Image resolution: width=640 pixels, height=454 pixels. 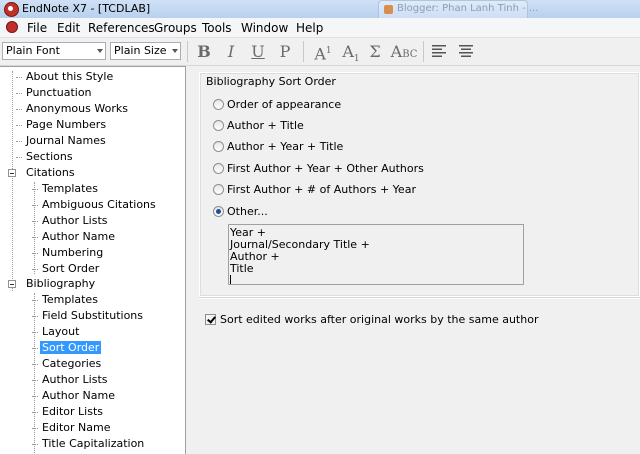 What do you see at coordinates (66, 124) in the screenshot?
I see `tree-item-label: Page Numbers` at bounding box center [66, 124].